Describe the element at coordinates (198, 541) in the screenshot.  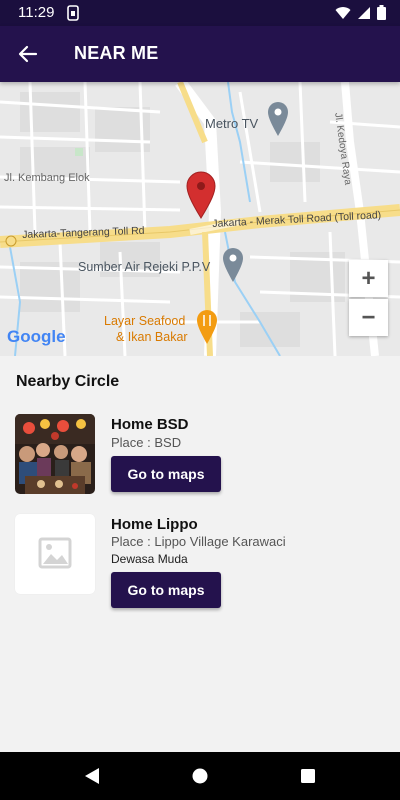
I see `circle-place: Place : Lippo Village Karawaci` at that location.